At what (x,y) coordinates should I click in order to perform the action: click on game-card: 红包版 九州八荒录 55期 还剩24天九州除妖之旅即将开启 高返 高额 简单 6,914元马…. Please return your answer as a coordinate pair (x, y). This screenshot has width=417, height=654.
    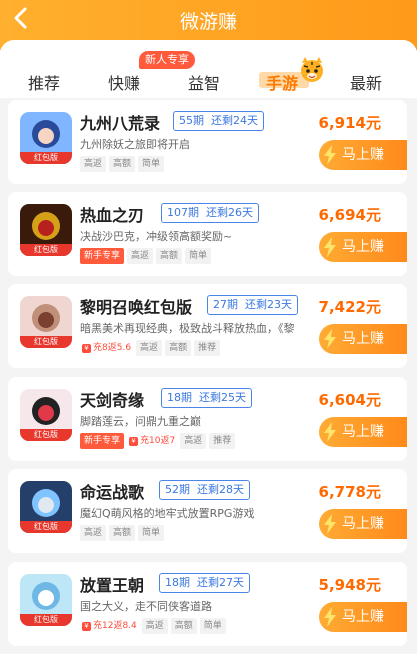
    Looking at the image, I should click on (207, 142).